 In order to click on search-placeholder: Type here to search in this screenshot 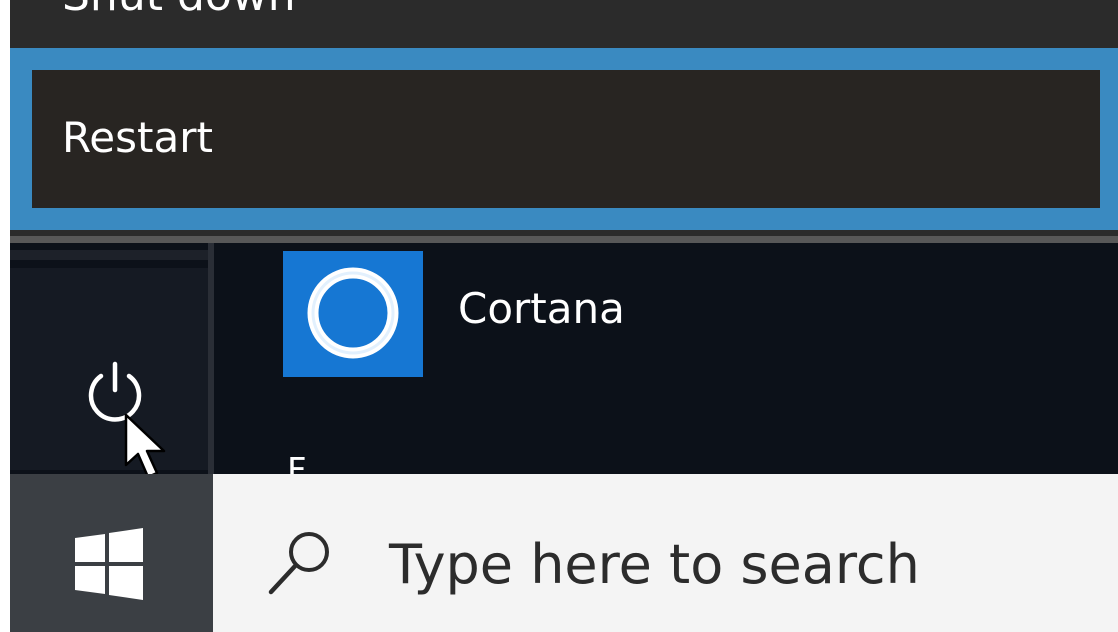, I will do `click(654, 564)`.